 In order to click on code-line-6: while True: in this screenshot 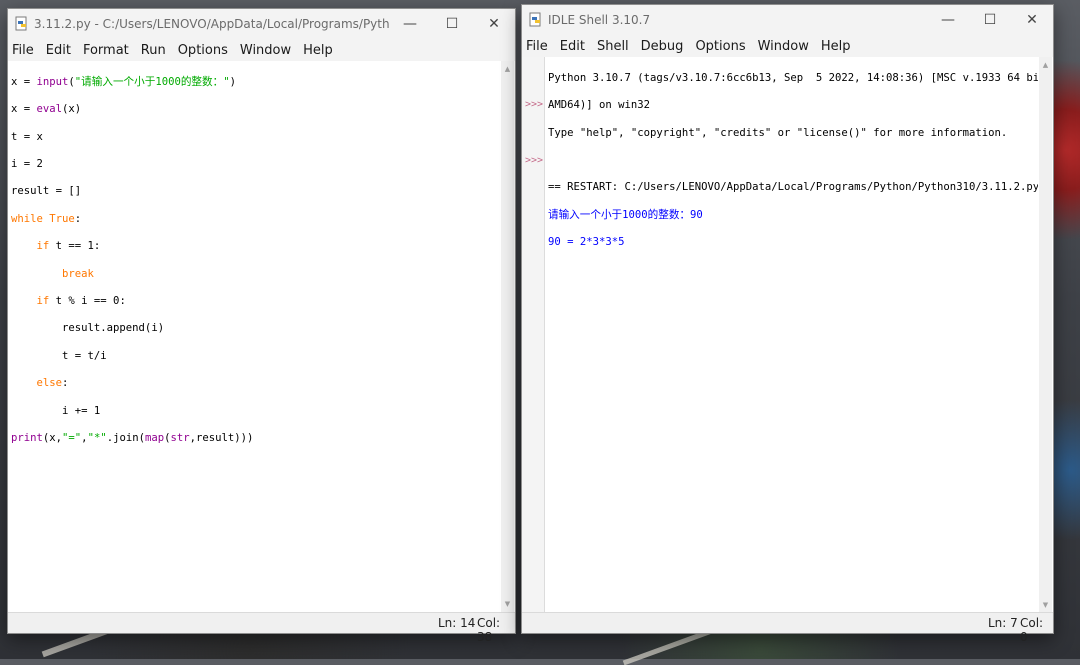, I will do `click(46, 218)`.